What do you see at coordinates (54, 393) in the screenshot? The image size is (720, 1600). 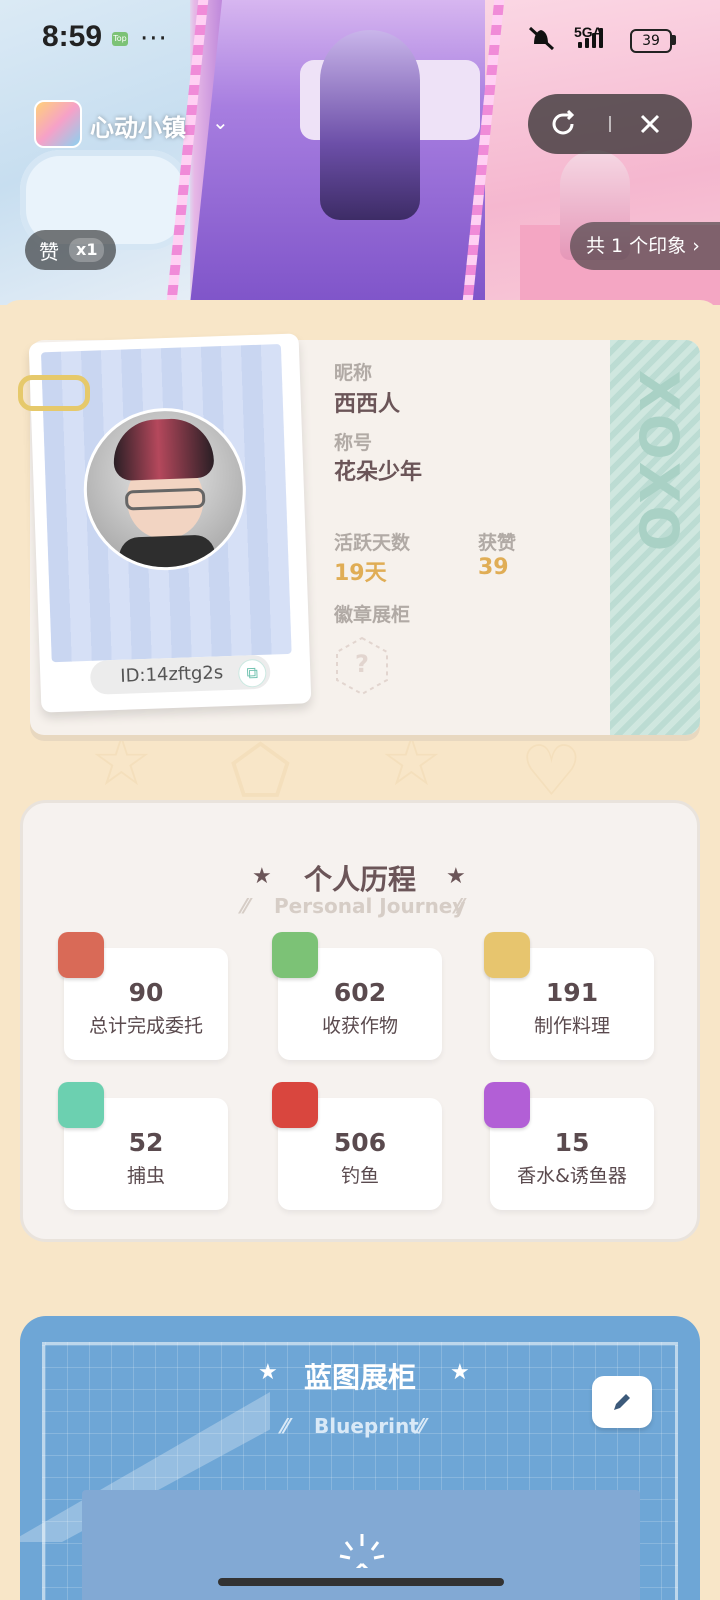 I see `paper-clip-icon` at bounding box center [54, 393].